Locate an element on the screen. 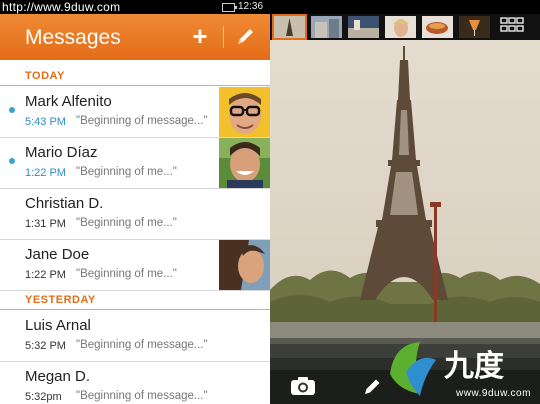  pencil-icon is located at coordinates (245, 36).